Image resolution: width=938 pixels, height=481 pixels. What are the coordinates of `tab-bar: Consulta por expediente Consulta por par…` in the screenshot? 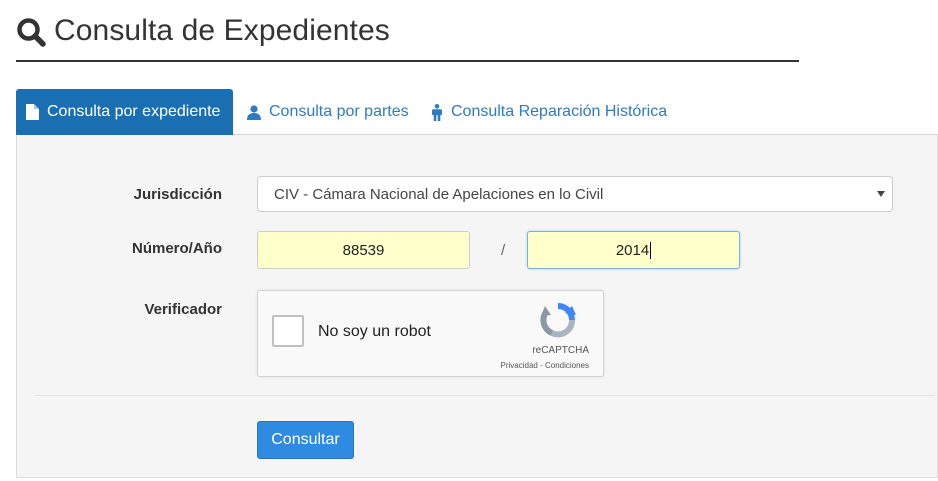 It's located at (477, 112).